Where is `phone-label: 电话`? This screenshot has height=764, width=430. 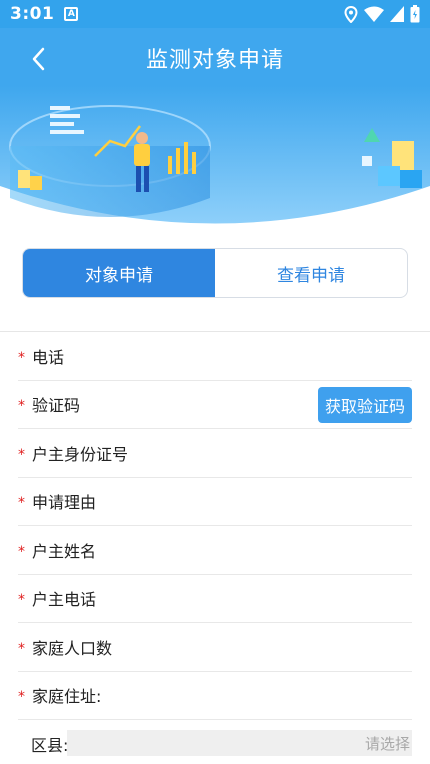 phone-label: 电话 is located at coordinates (48, 357).